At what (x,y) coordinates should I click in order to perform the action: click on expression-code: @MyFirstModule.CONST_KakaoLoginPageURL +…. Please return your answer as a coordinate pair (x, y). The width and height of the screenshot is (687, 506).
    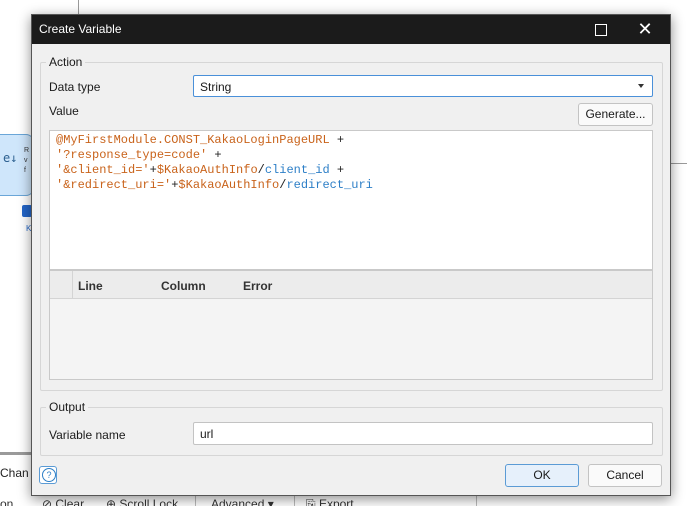
    Looking at the image, I should click on (214, 163).